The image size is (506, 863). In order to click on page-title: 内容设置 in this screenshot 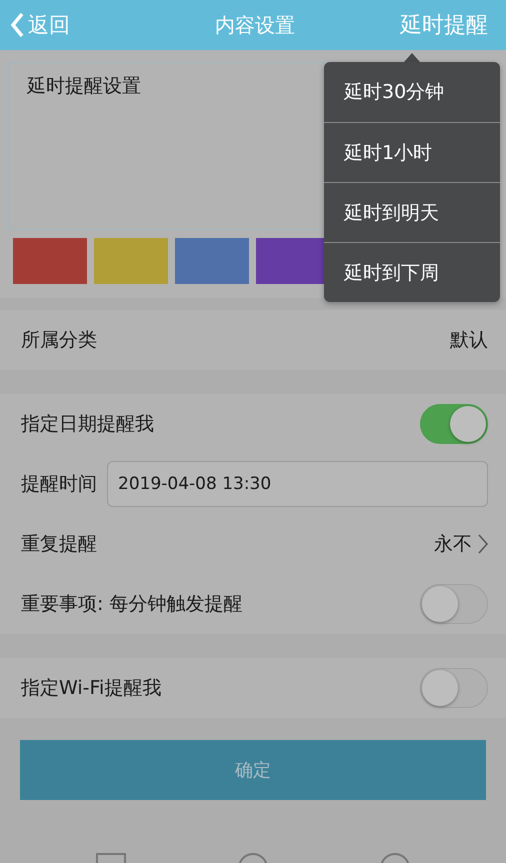, I will do `click(255, 25)`.